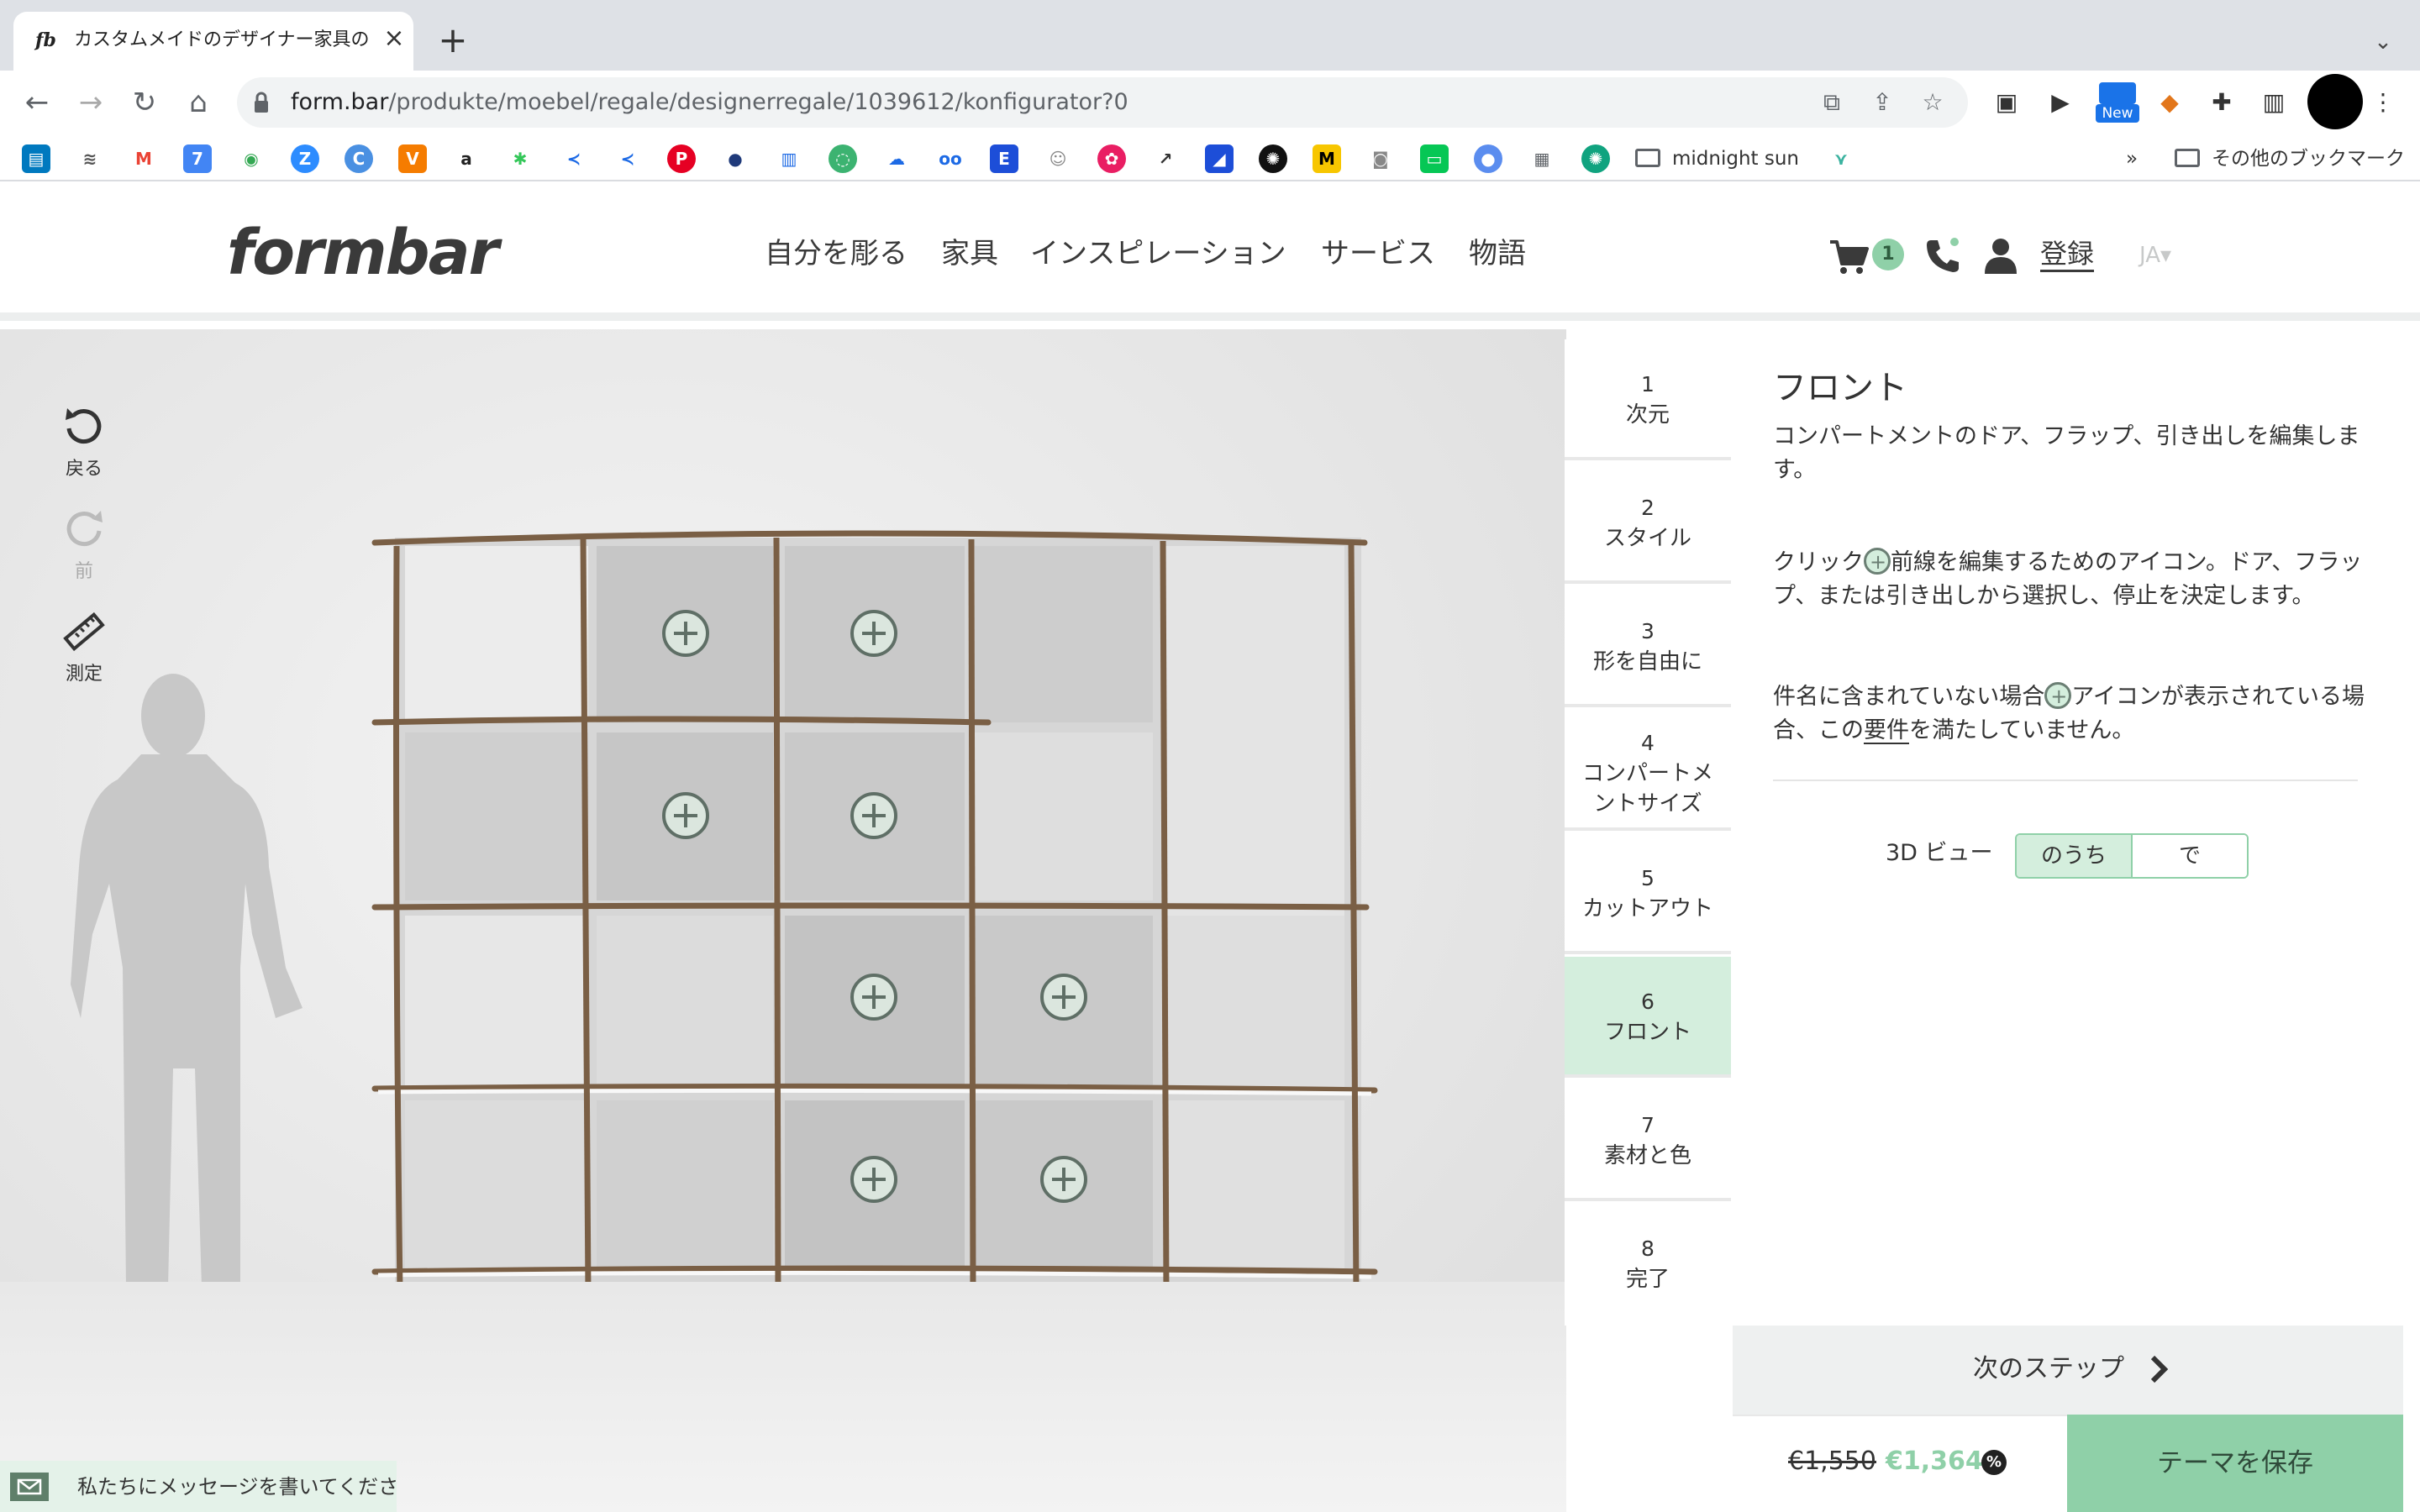 This screenshot has width=2420, height=1512. What do you see at coordinates (1648, 399) in the screenshot?
I see `step-1-dimensions: 1 次元` at bounding box center [1648, 399].